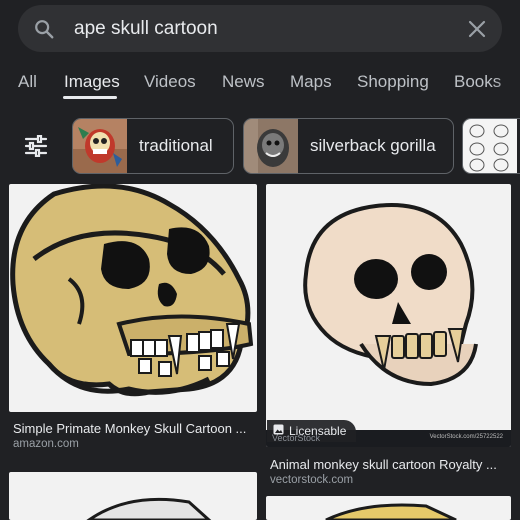  I want to click on monkey-skull-image, so click(390, 295).